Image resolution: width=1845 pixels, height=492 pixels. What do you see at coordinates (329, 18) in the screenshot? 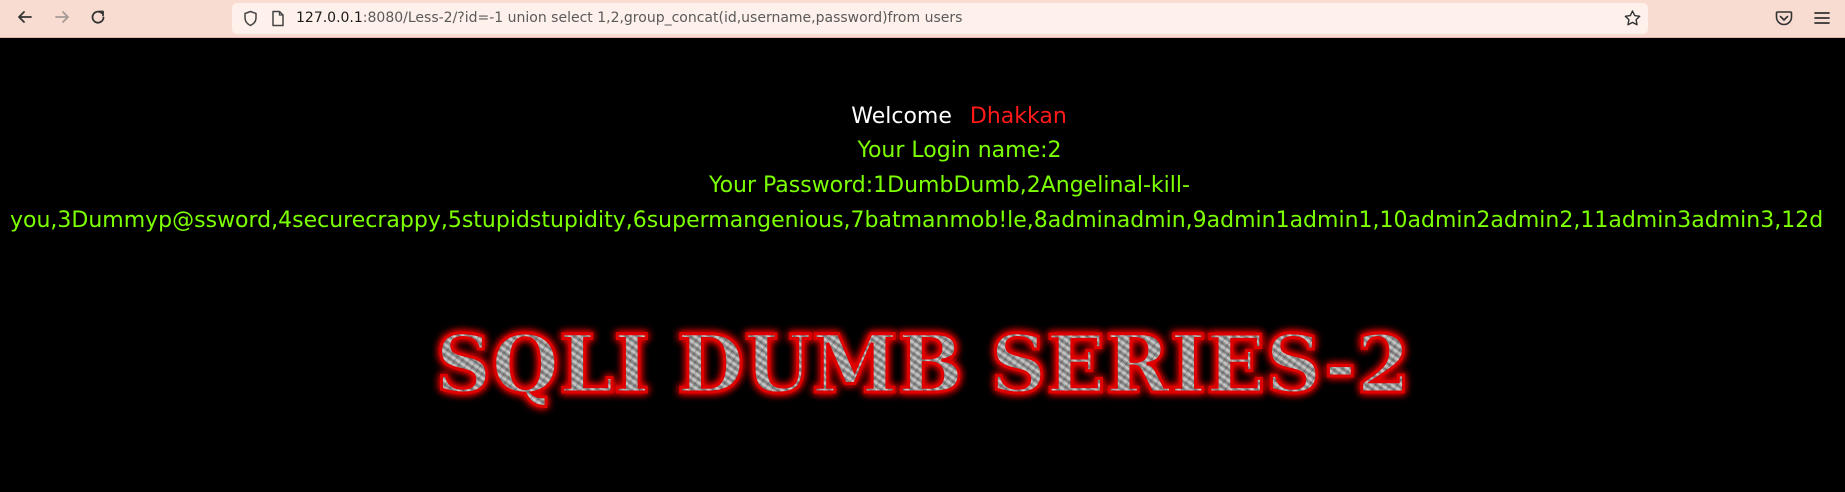
I see `url-host: 127.0.0.1` at bounding box center [329, 18].